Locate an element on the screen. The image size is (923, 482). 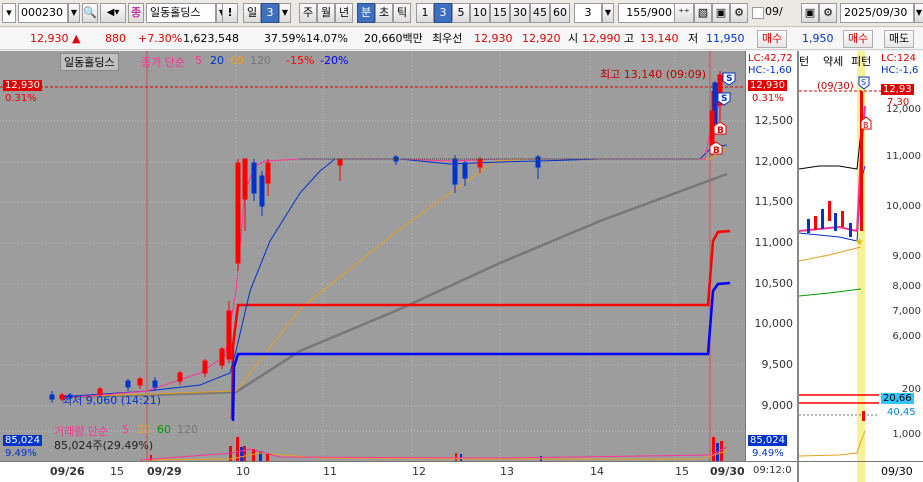
buy-signal-icon: B is located at coordinates (720, 128).